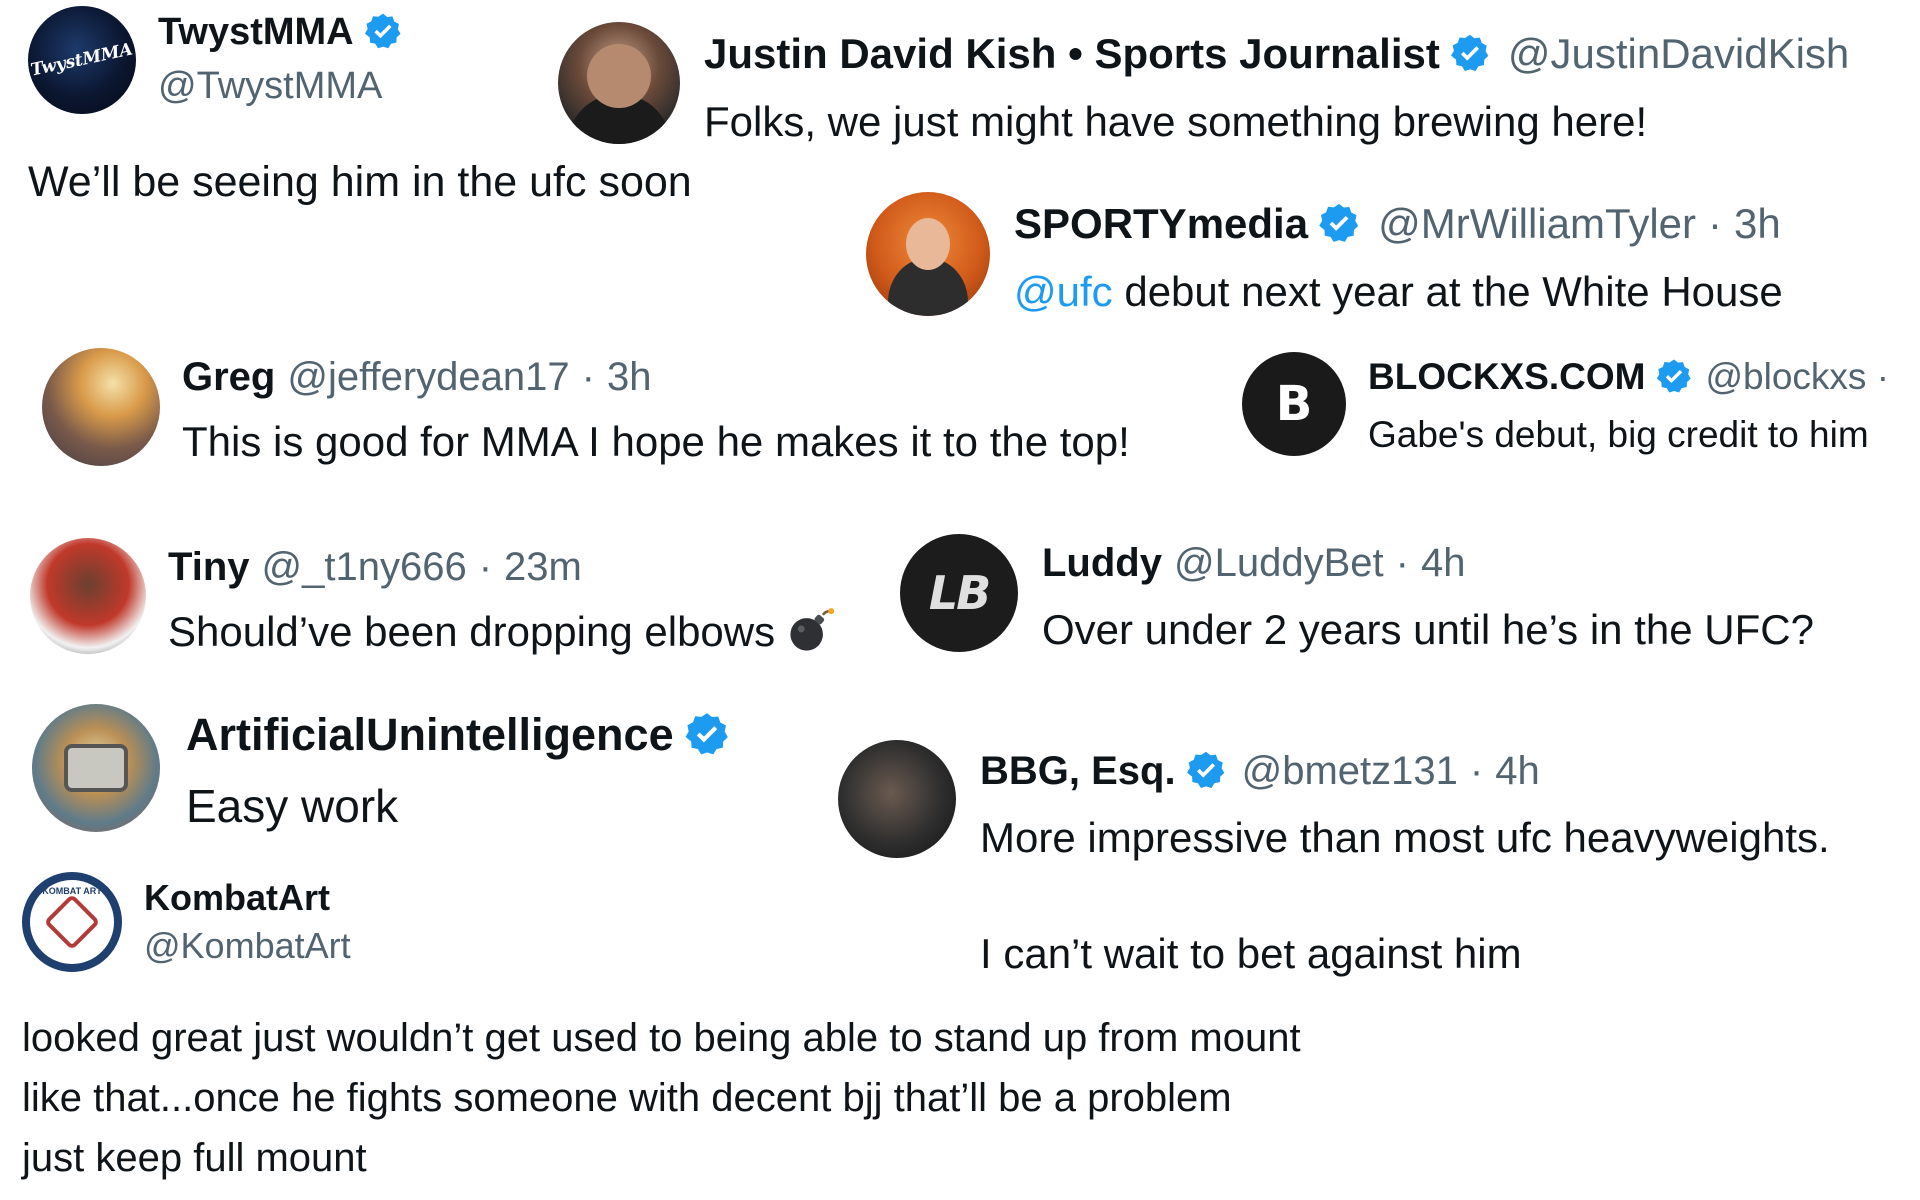  I want to click on avatar-logo-text: KOMBAT ART, so click(72, 891).